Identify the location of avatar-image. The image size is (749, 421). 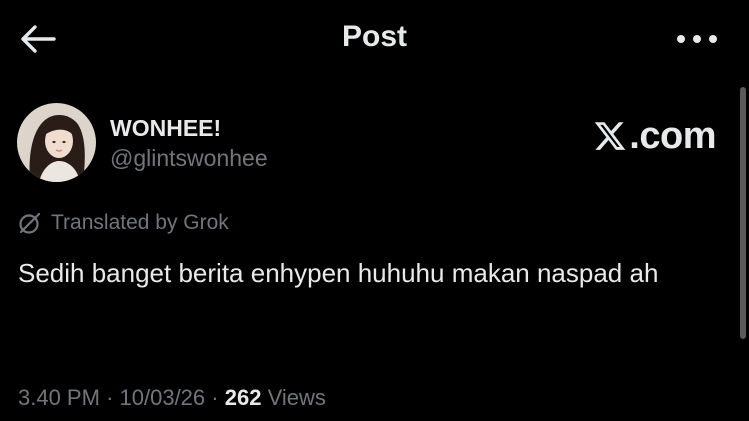
(56, 142).